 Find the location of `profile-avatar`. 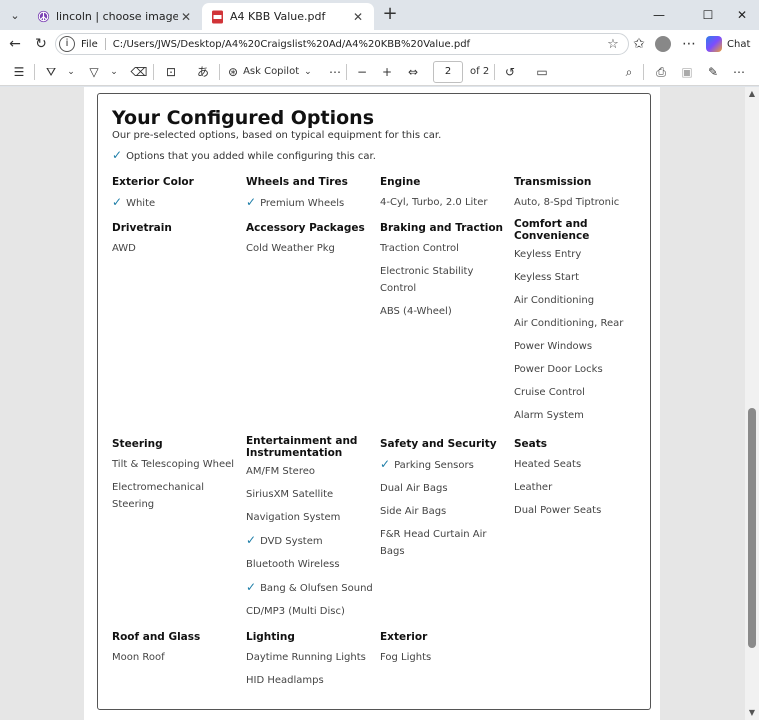

profile-avatar is located at coordinates (663, 44).